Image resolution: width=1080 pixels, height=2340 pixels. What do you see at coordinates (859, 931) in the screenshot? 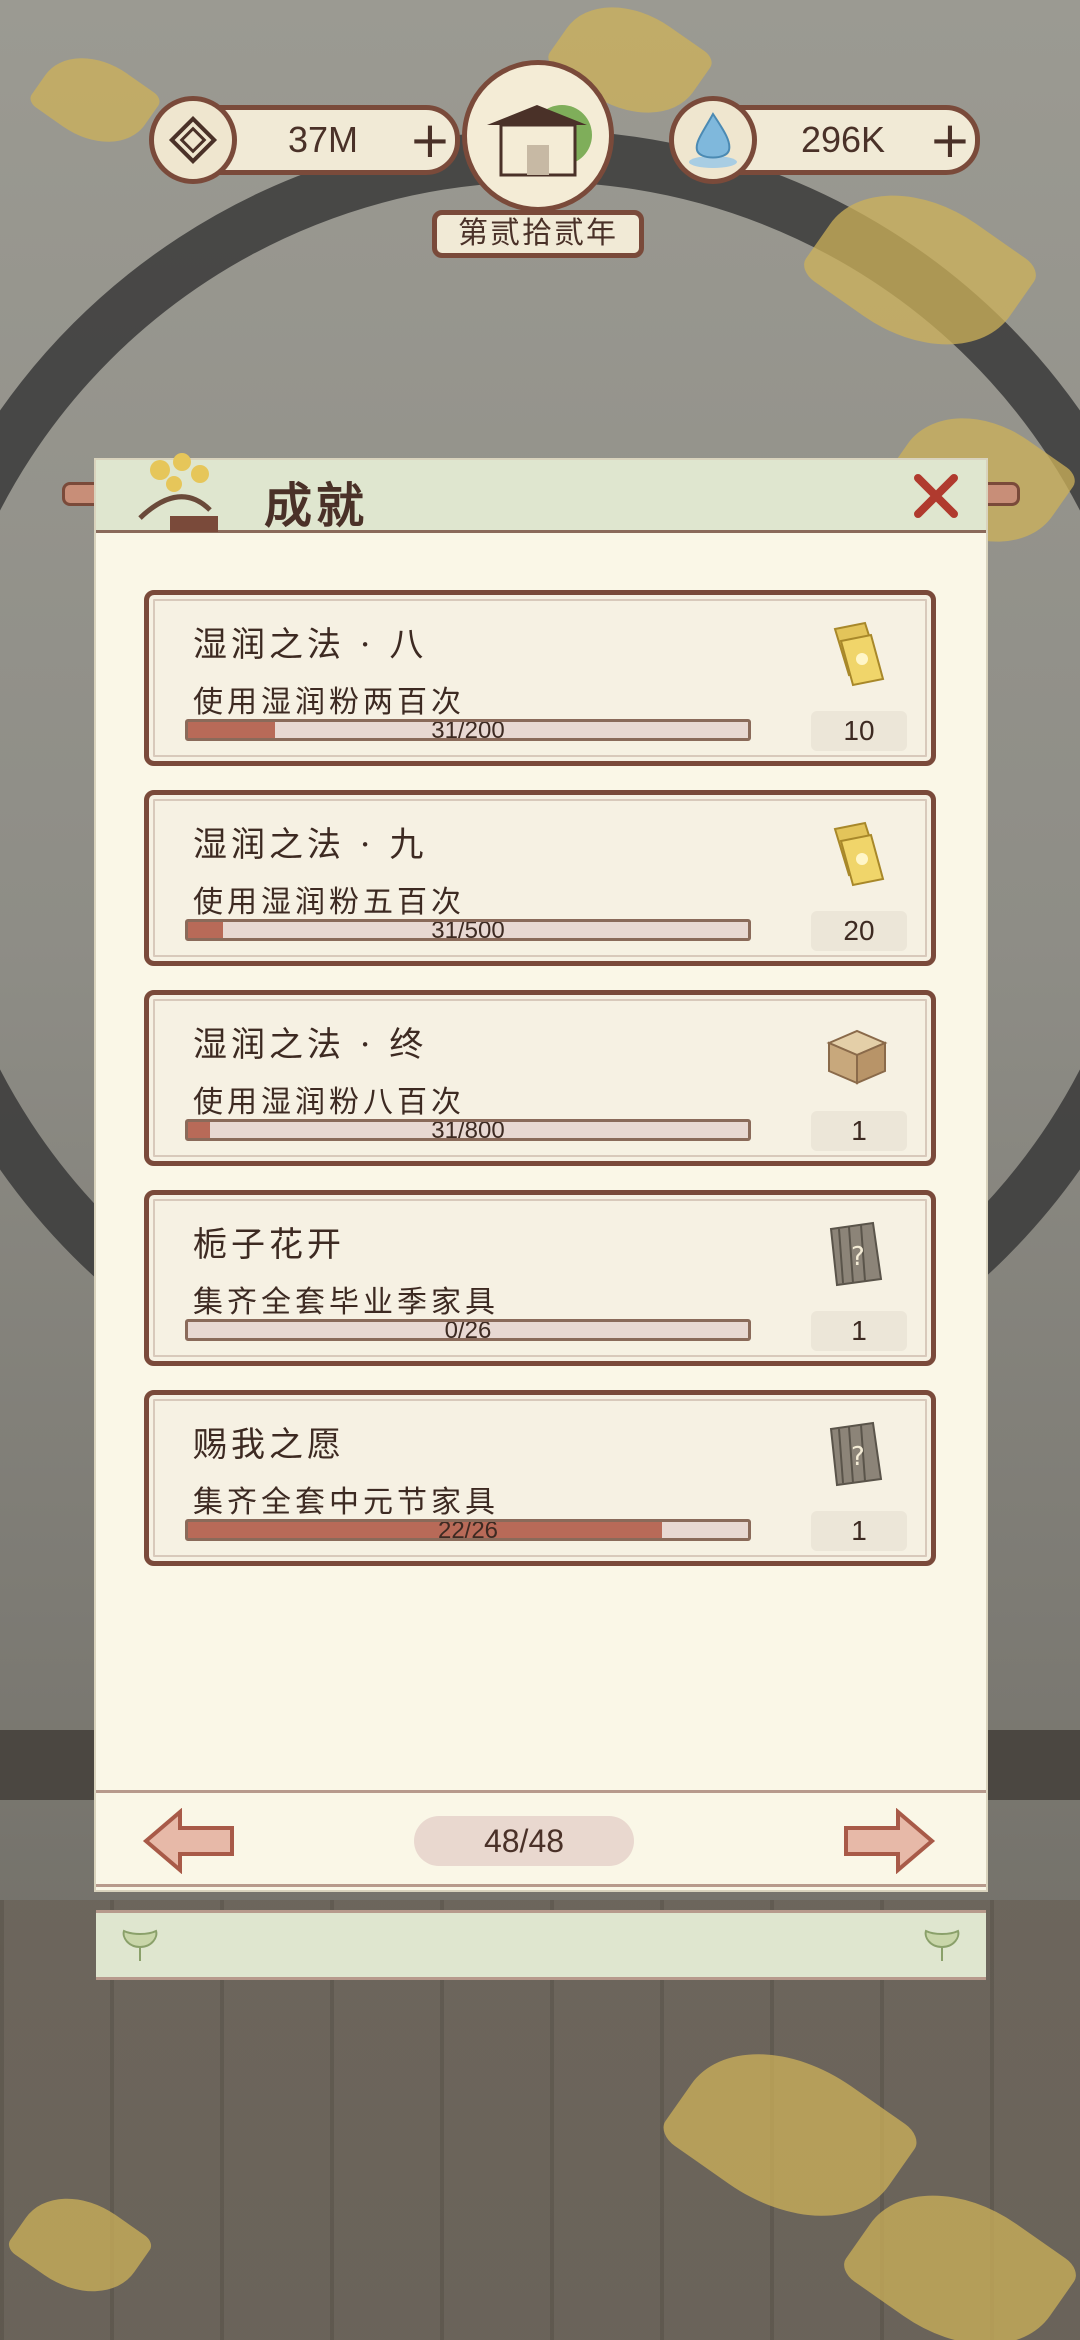
I see `reward-count: 20` at bounding box center [859, 931].